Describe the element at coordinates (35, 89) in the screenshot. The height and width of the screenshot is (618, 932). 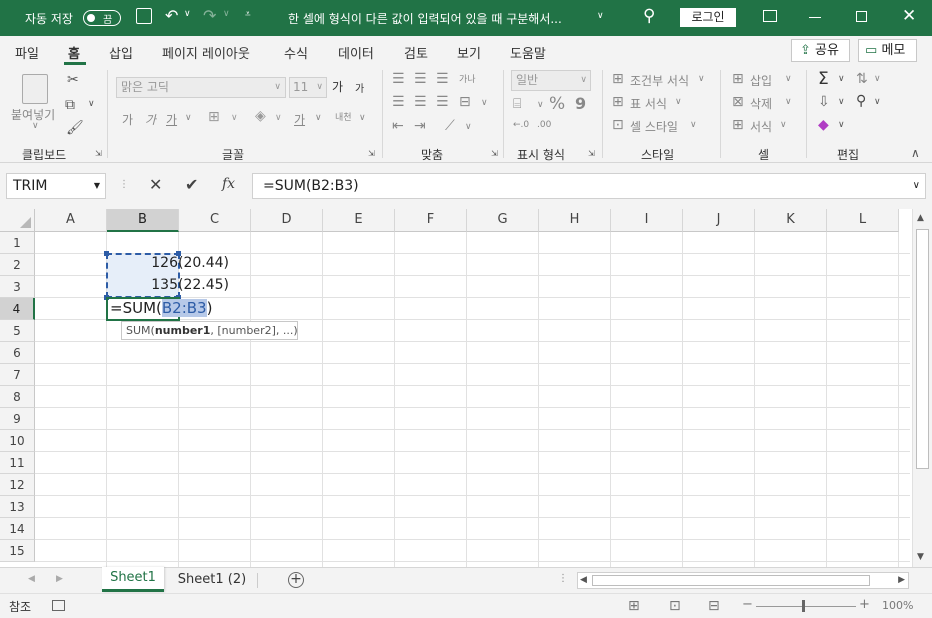
I see `paste-icon` at that location.